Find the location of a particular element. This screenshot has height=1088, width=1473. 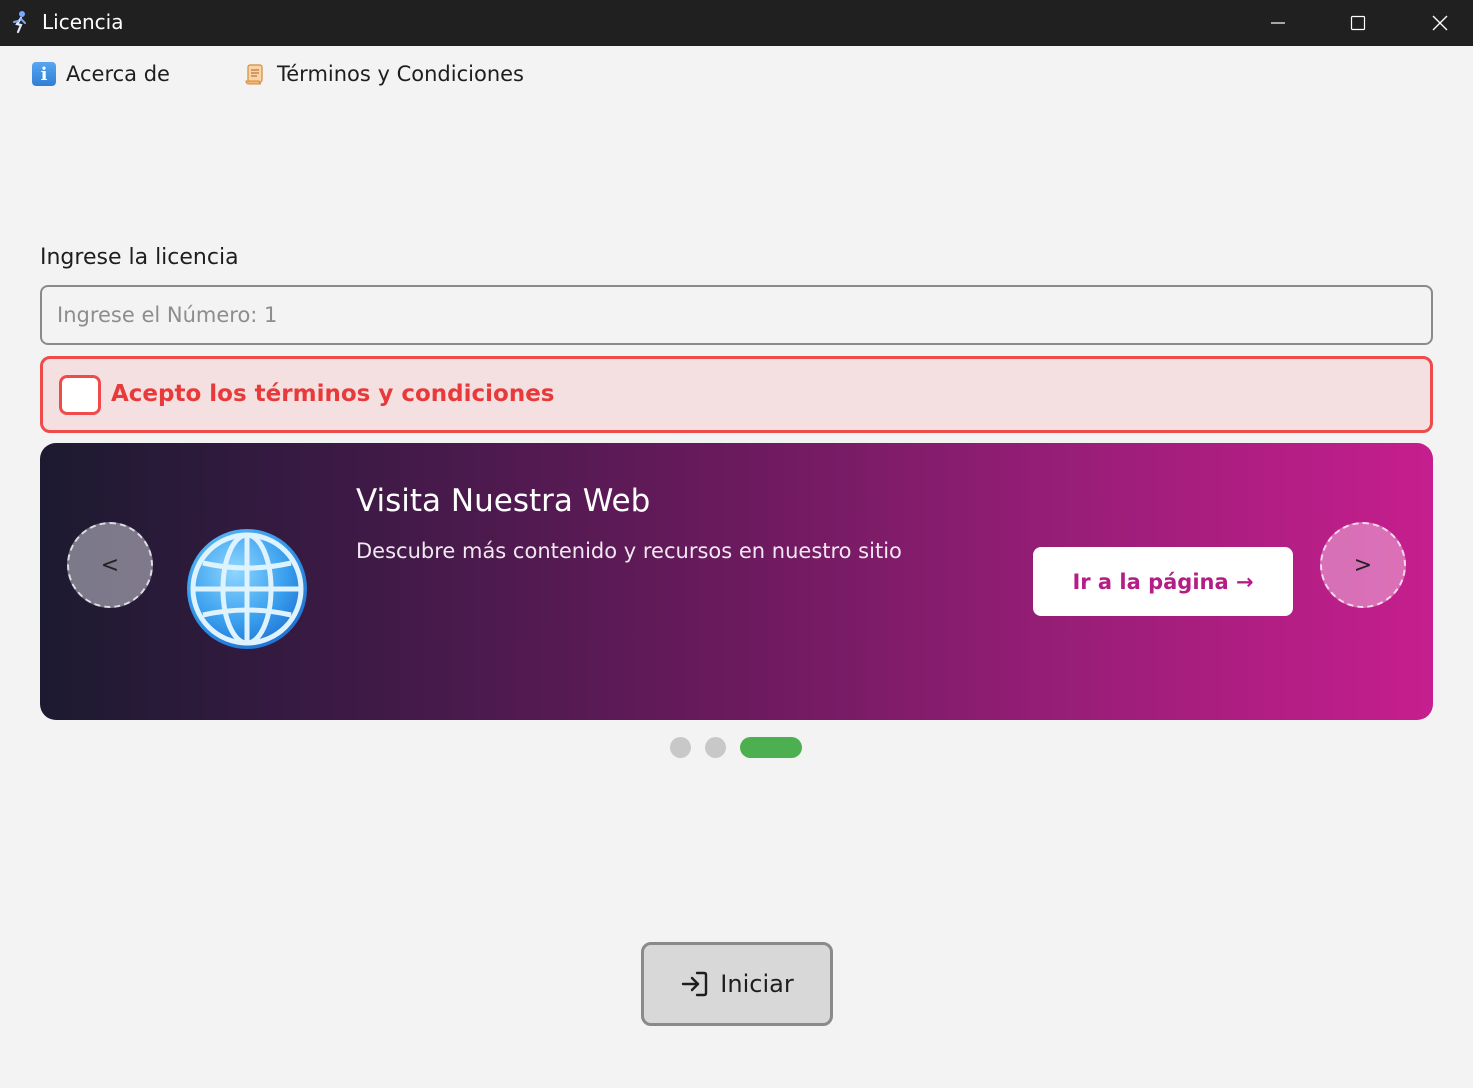

window-title: Licencia is located at coordinates (83, 22).